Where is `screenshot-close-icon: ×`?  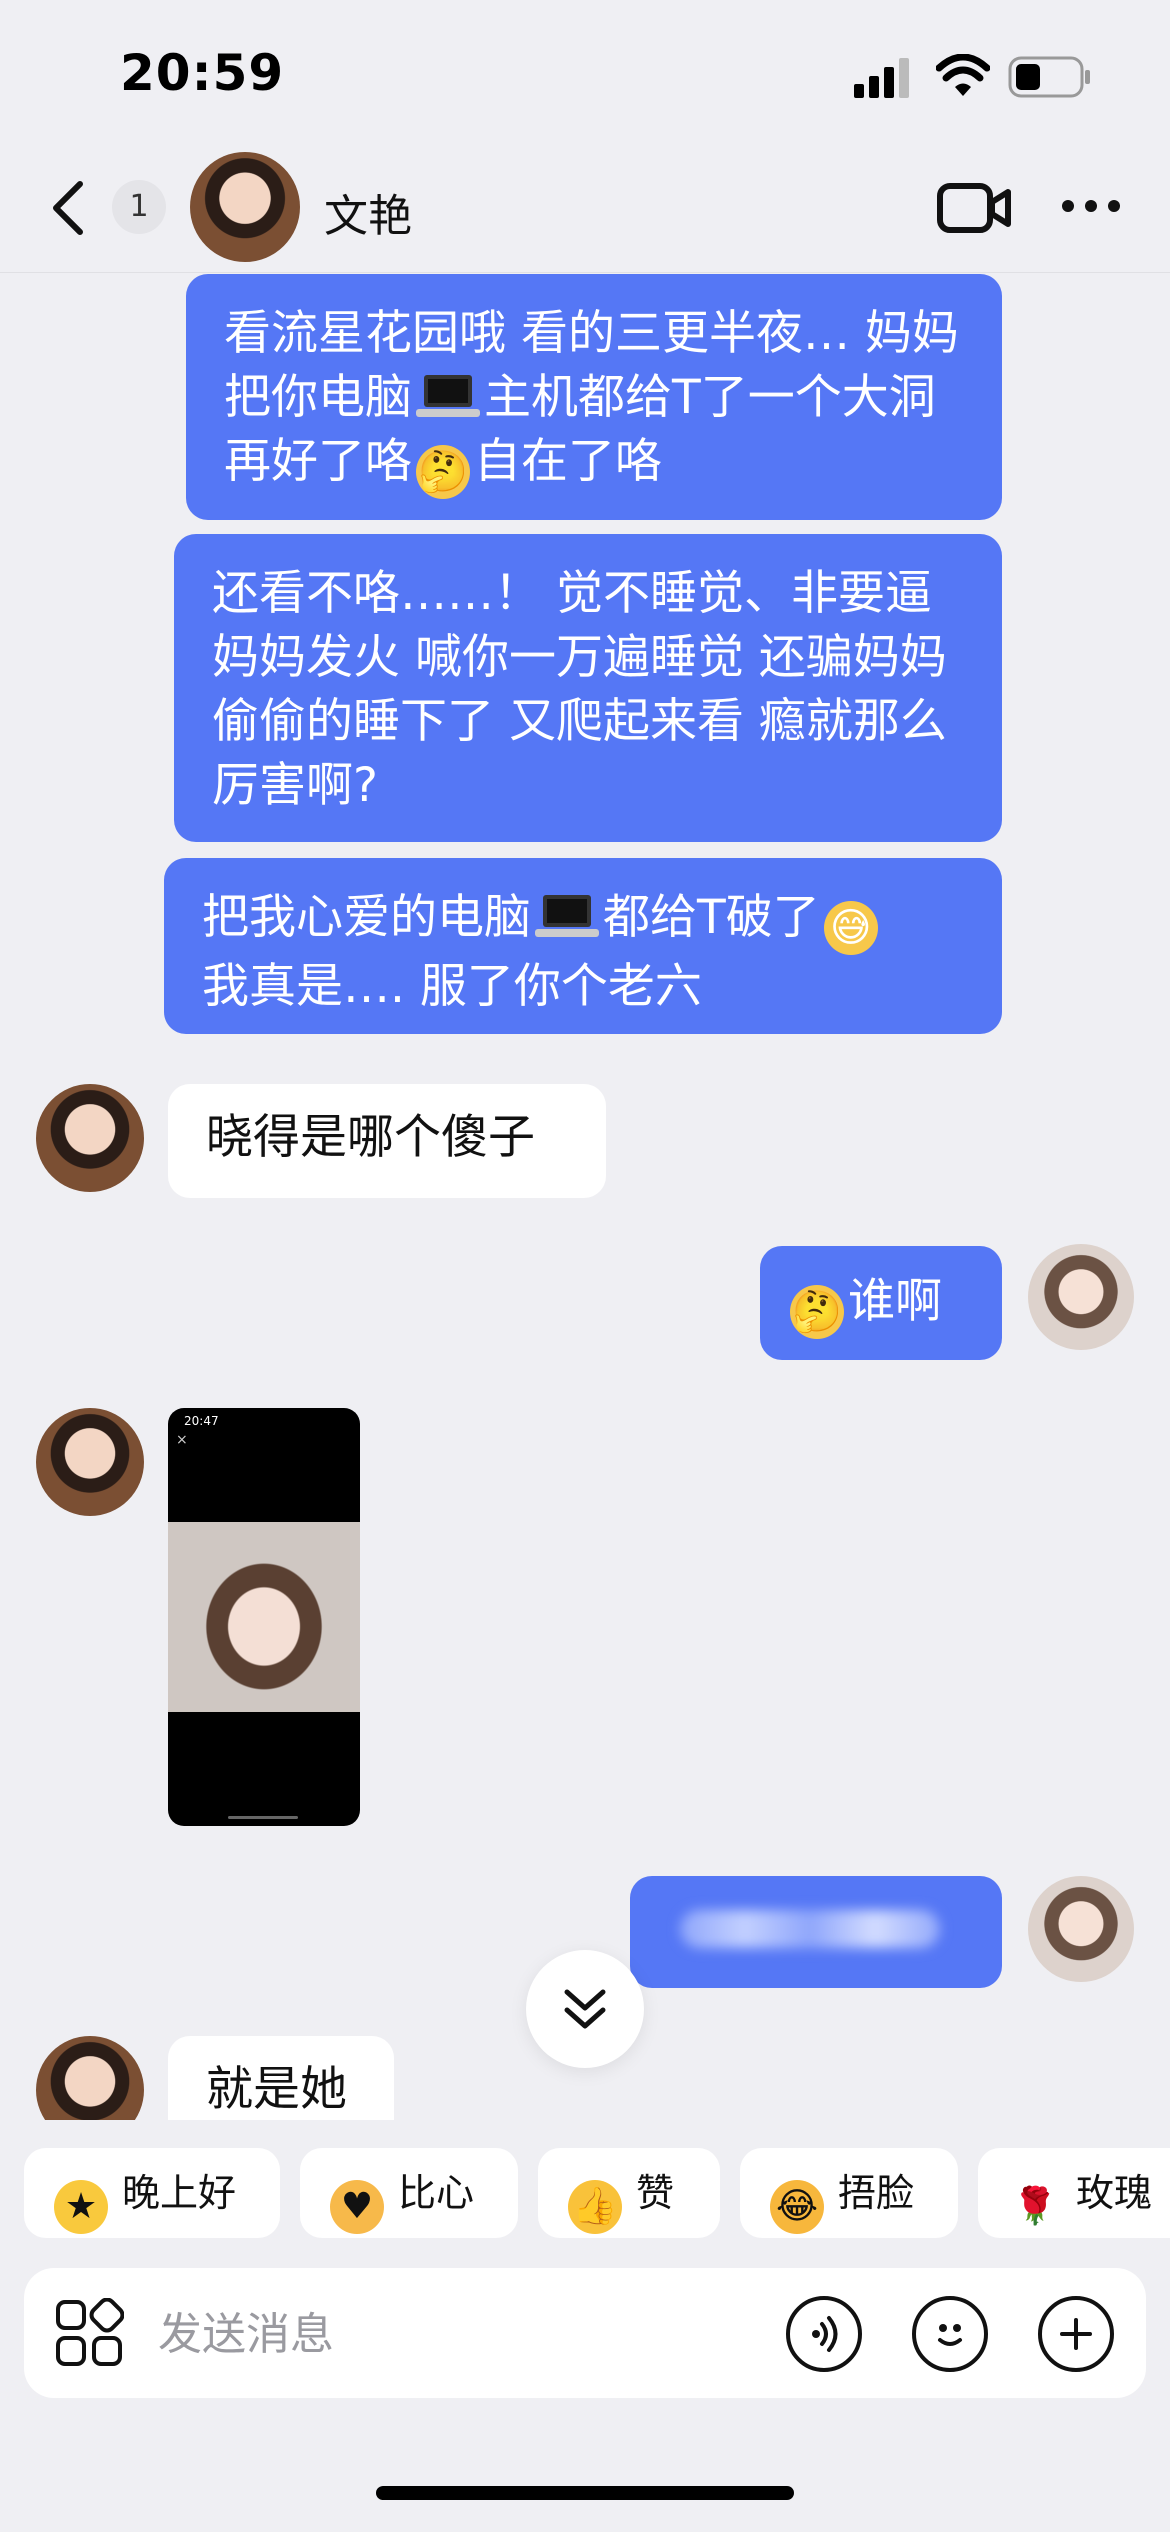
screenshot-close-icon: × is located at coordinates (182, 1440).